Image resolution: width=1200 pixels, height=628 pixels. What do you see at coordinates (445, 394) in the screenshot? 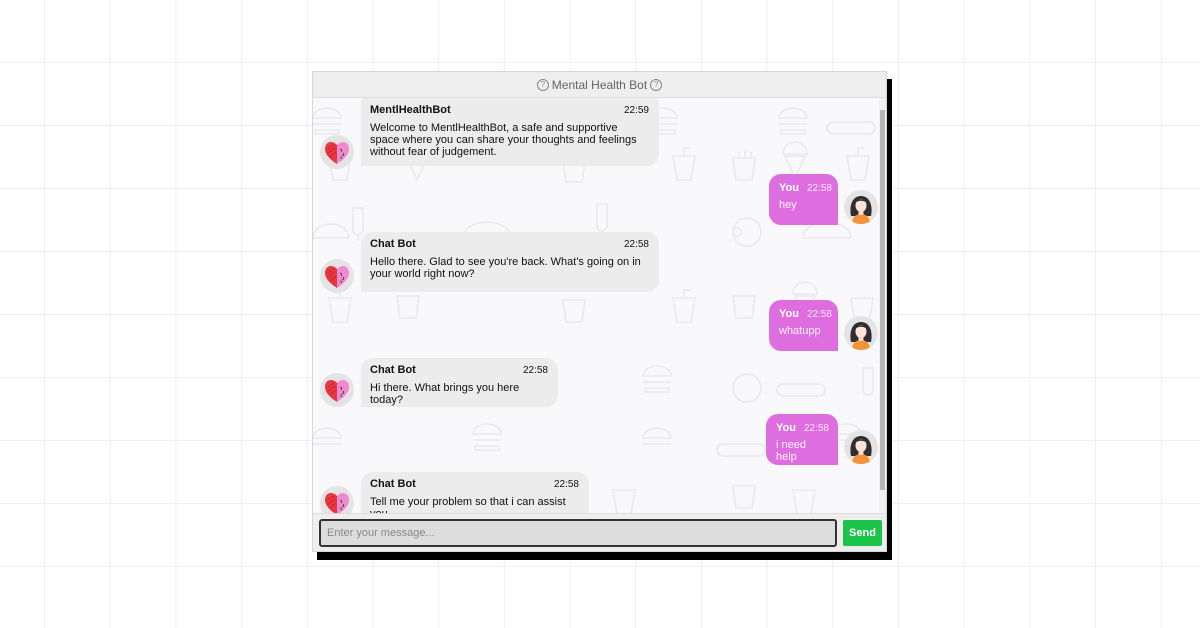
I see `message-text: Hi there. What brings you here today?` at bounding box center [445, 394].